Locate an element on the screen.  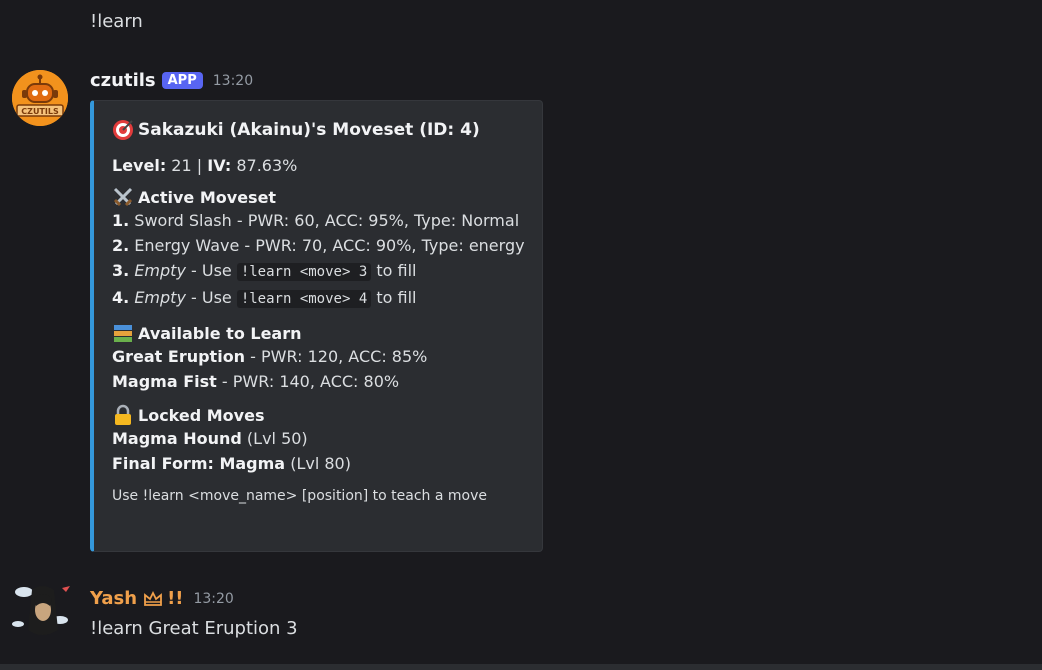
user-message-header: Yash !! 13:20 is located at coordinates (162, 598).